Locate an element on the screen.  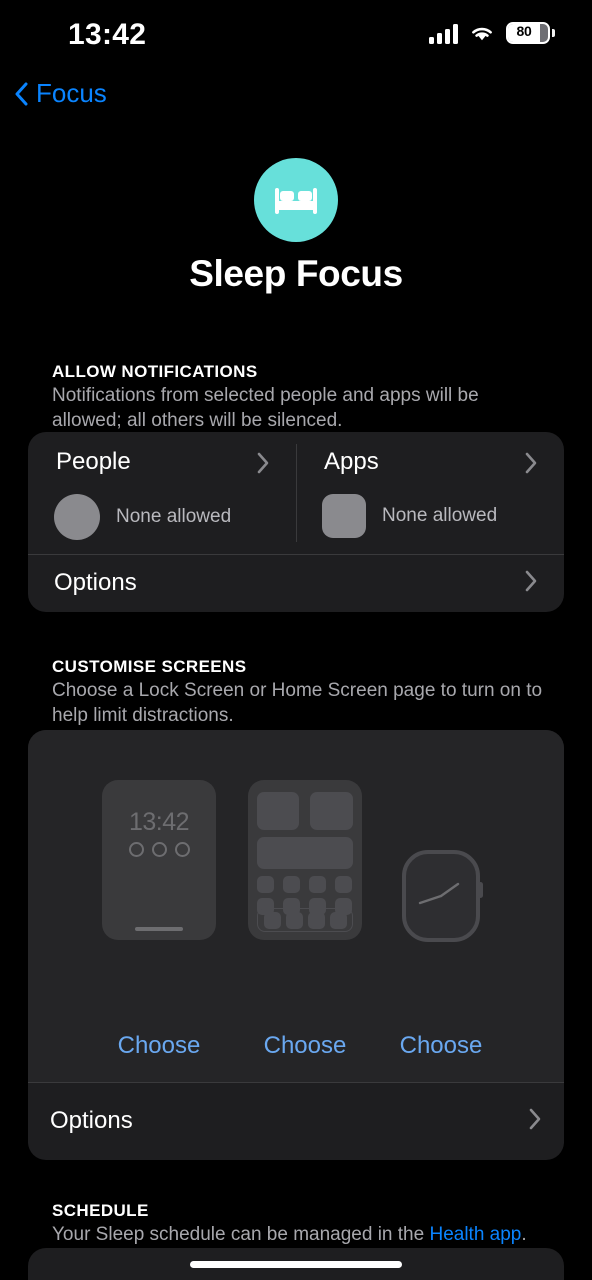
battery-icon: 80 is located at coordinates (530, 33).